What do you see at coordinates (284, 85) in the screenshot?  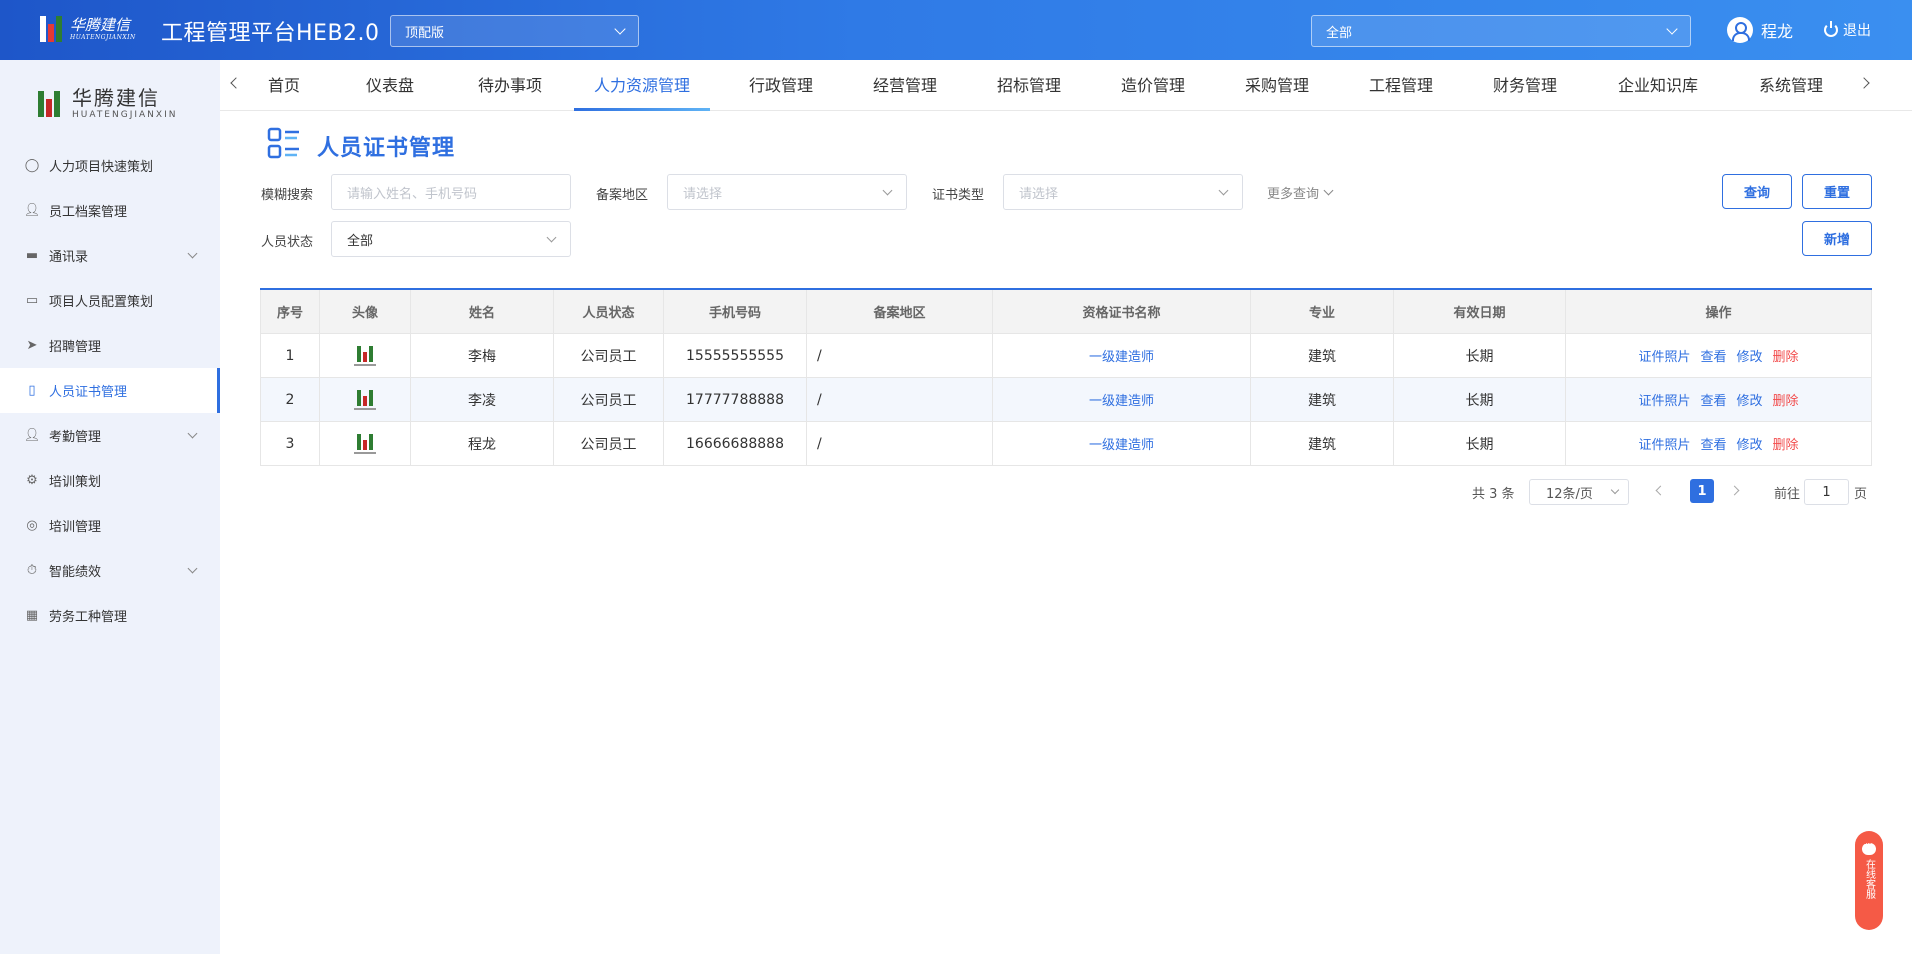 I see `tab-home: 首页` at bounding box center [284, 85].